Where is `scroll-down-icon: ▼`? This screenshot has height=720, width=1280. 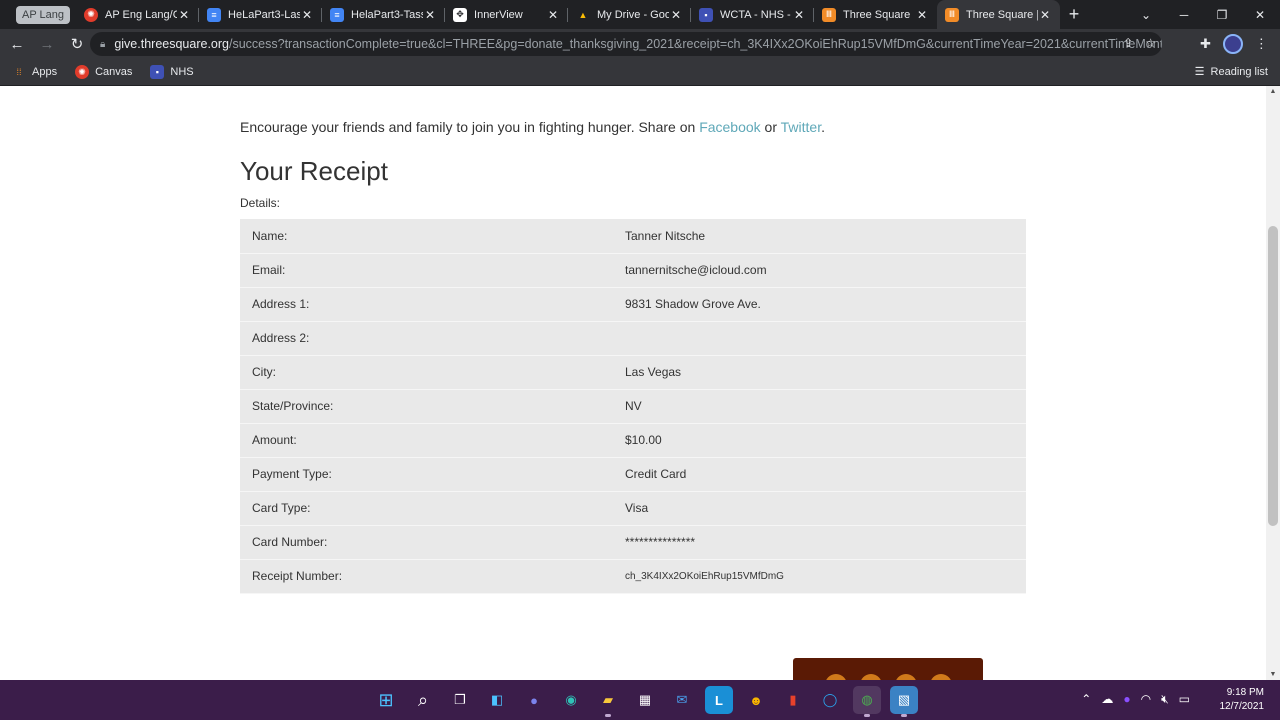
scroll-down-icon: ▼ is located at coordinates (1273, 674).